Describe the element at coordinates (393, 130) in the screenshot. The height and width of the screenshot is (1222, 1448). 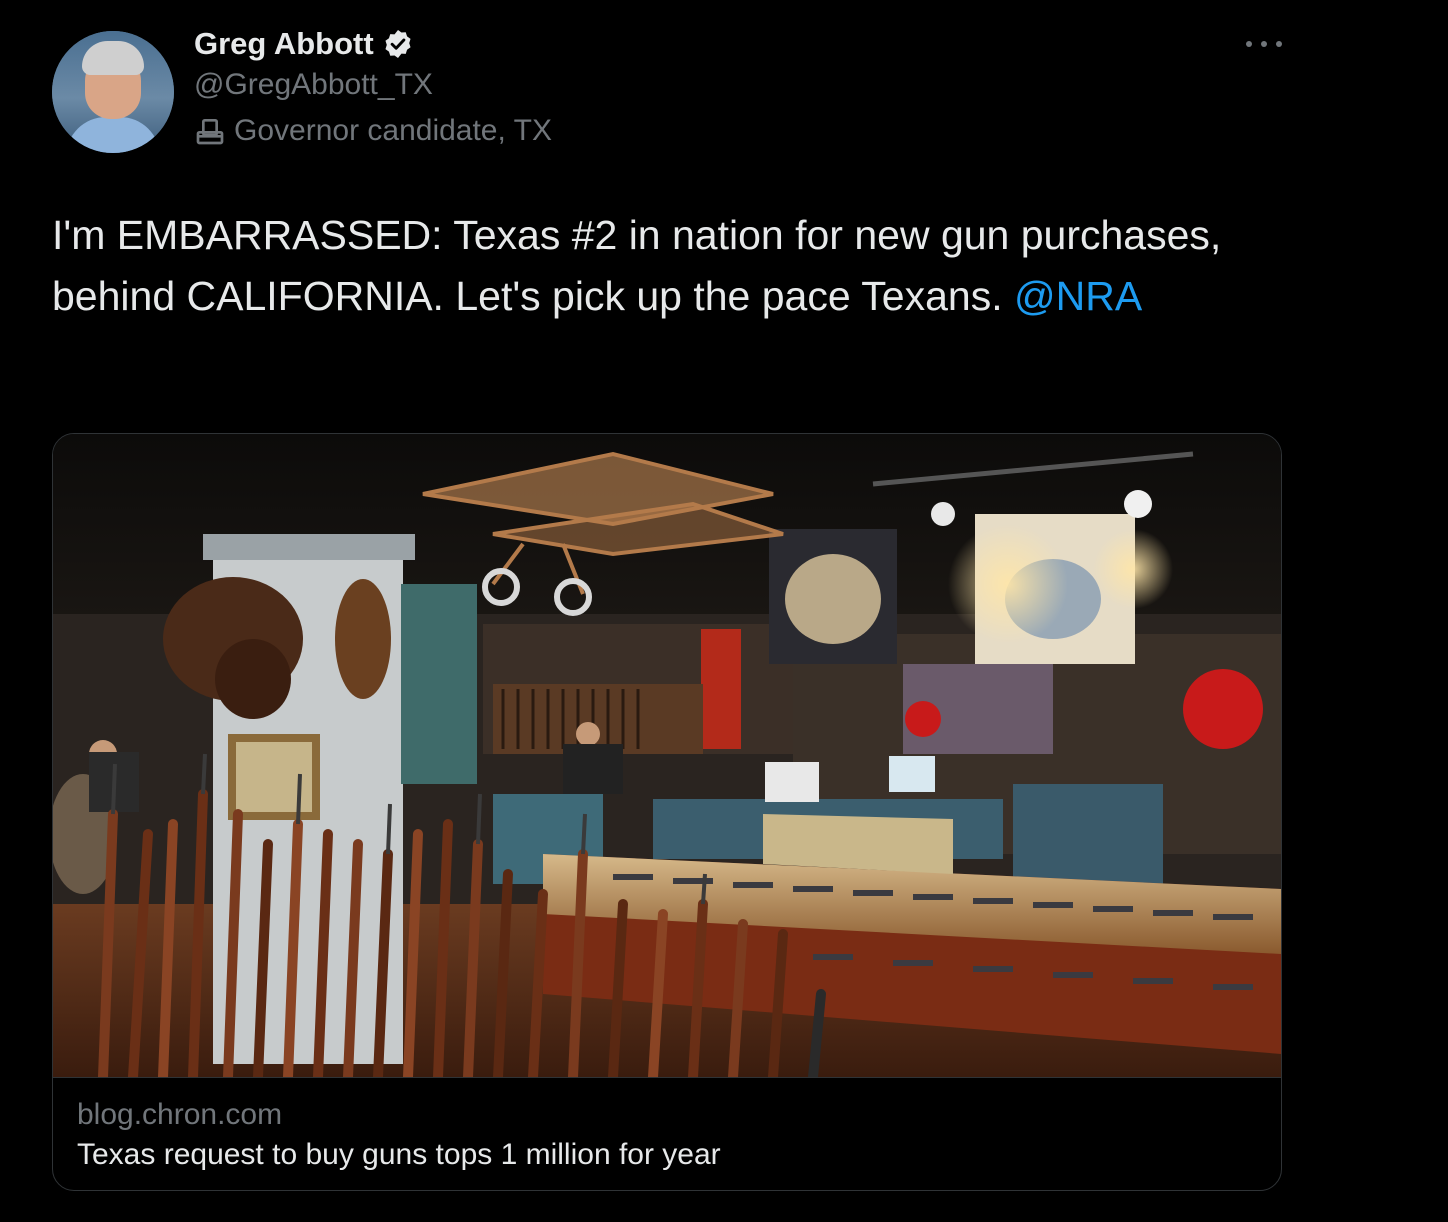
I see `author-label-text: Governor candidate, TX` at that location.